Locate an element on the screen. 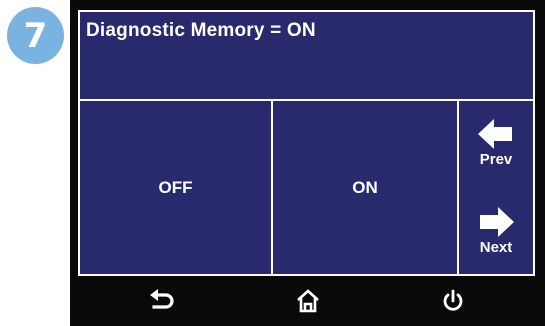 The width and height of the screenshot is (545, 326). soft-key-bar is located at coordinates (307, 301).